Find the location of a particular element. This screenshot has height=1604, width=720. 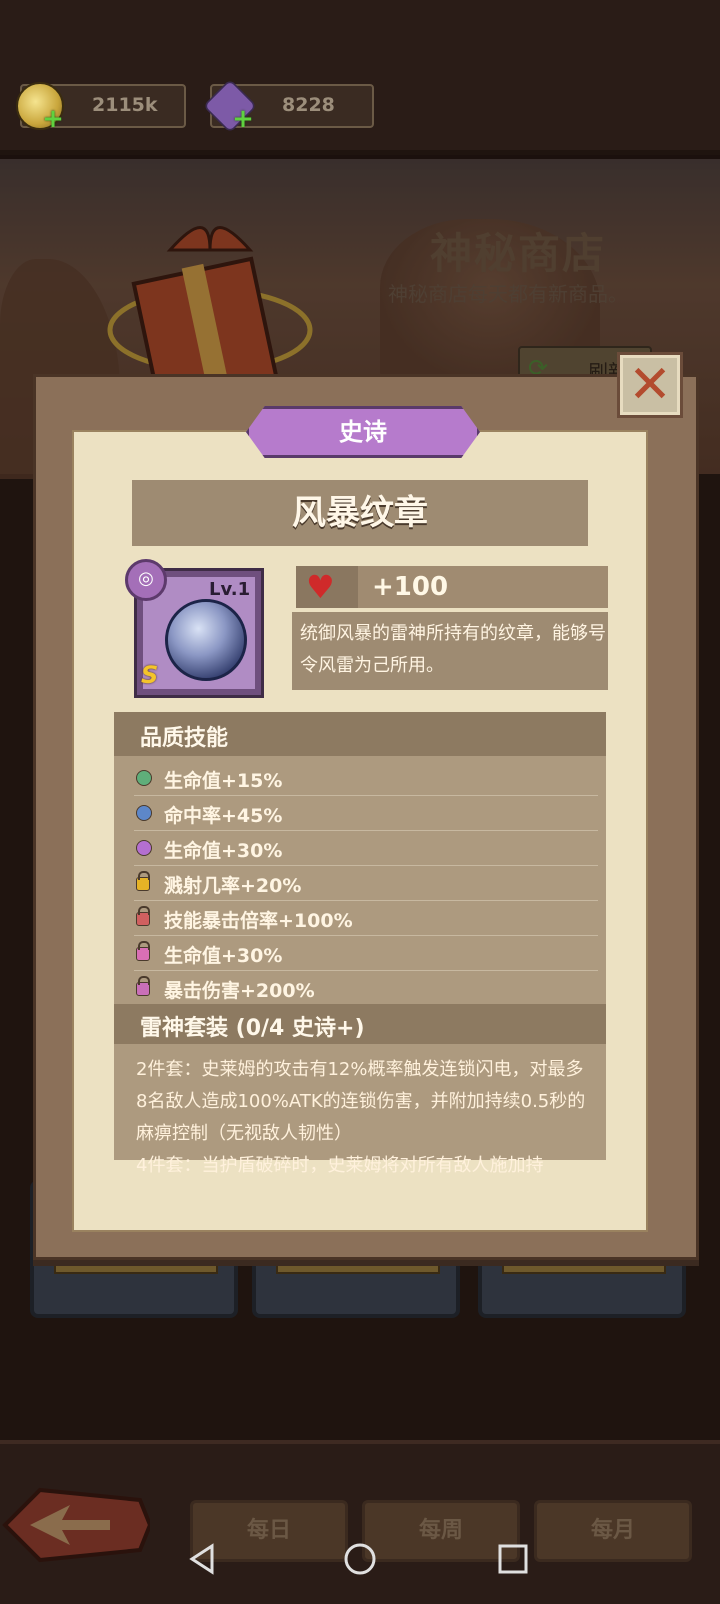

item-name: 风暴纹章 is located at coordinates (360, 513).